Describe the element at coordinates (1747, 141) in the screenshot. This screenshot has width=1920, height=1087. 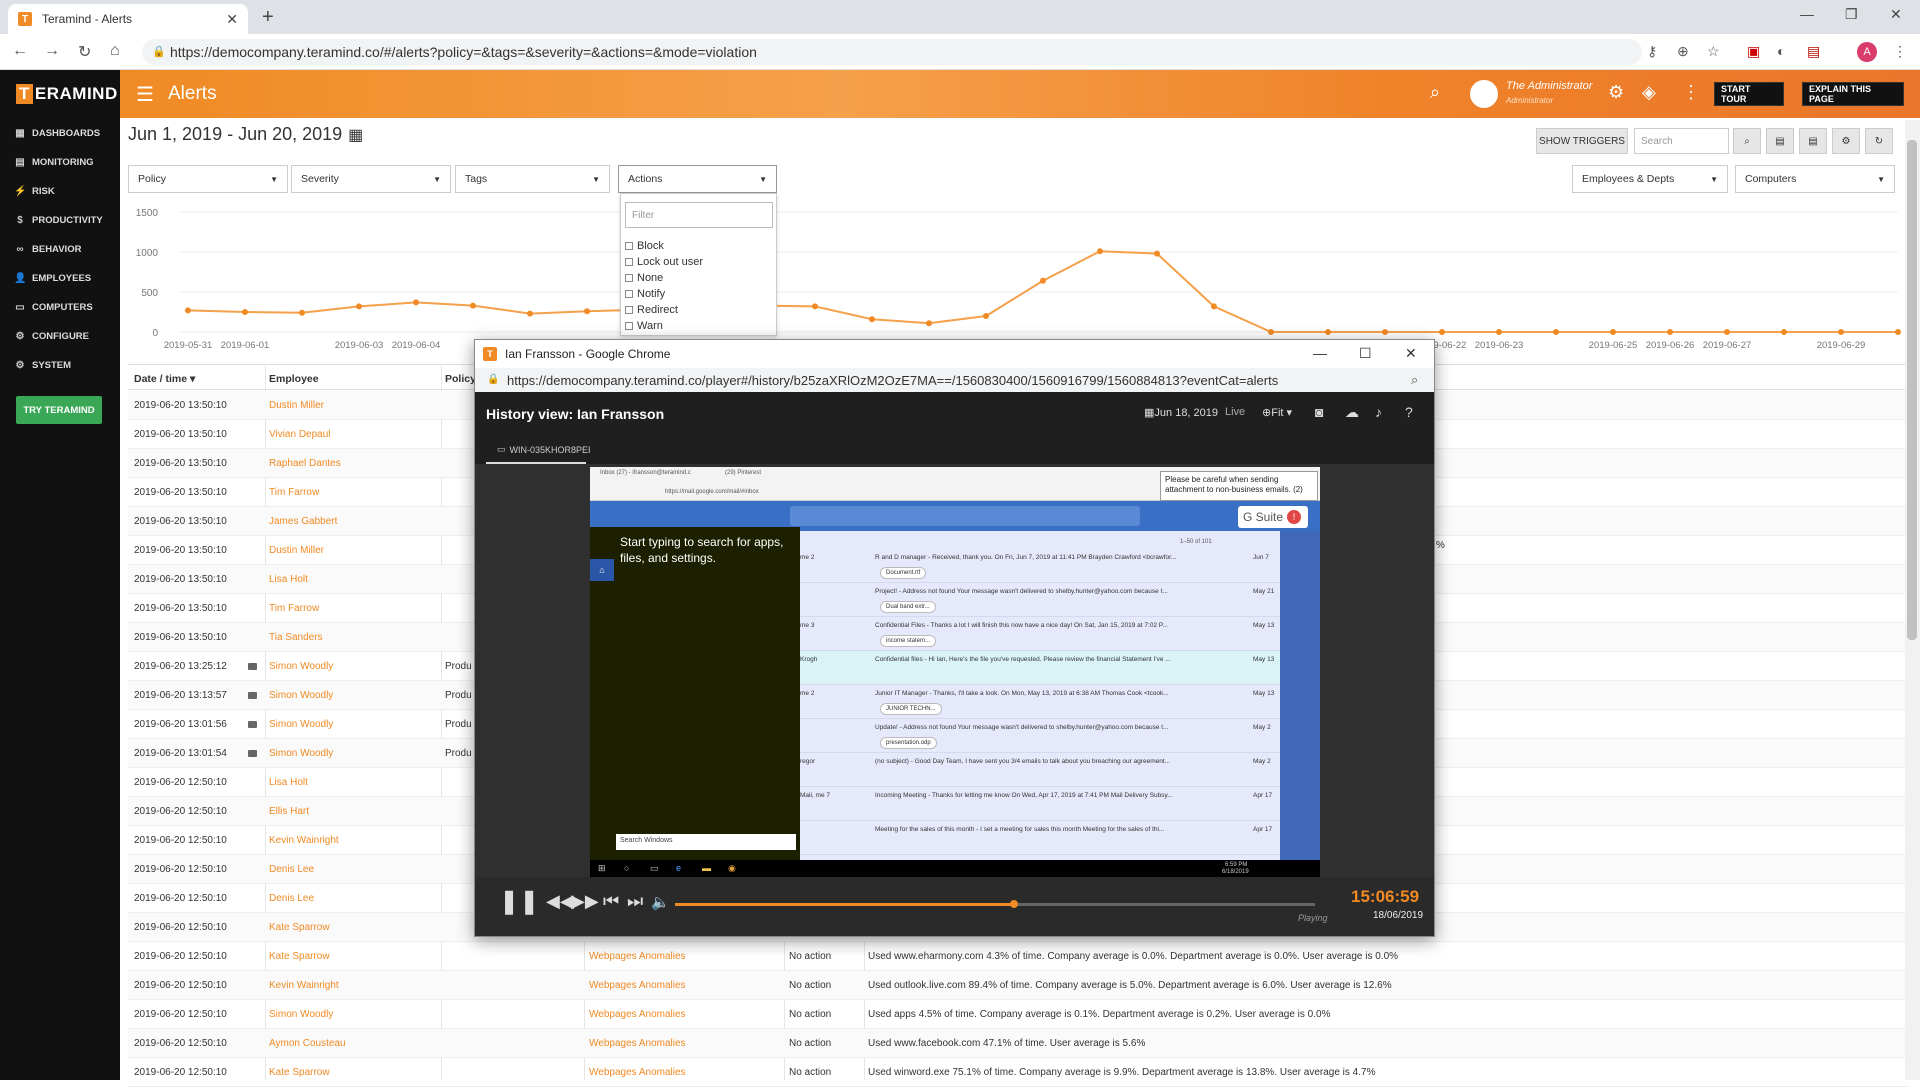
I see `search-icon: ⌕` at that location.